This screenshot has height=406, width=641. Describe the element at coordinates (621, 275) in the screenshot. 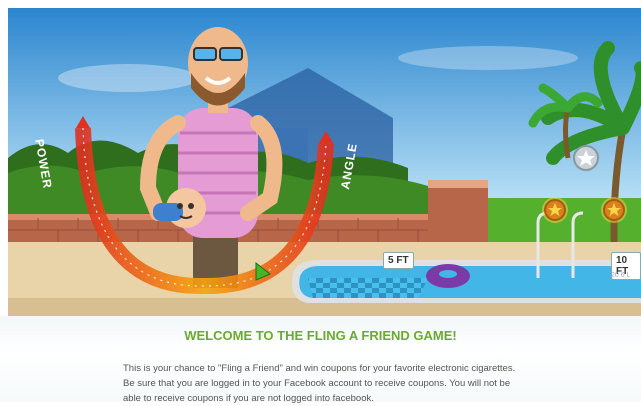

I see `distance-sign-sub: 20 6 L` at that location.